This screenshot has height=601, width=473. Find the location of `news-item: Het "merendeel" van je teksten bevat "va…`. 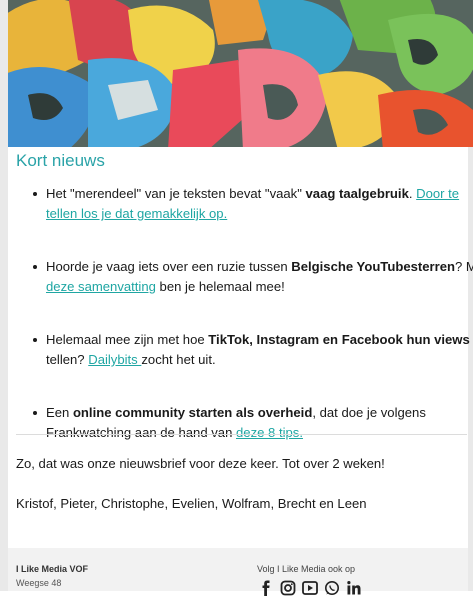

news-item: Het "merendeel" van je teksten bevat "va… is located at coordinates (253, 204).